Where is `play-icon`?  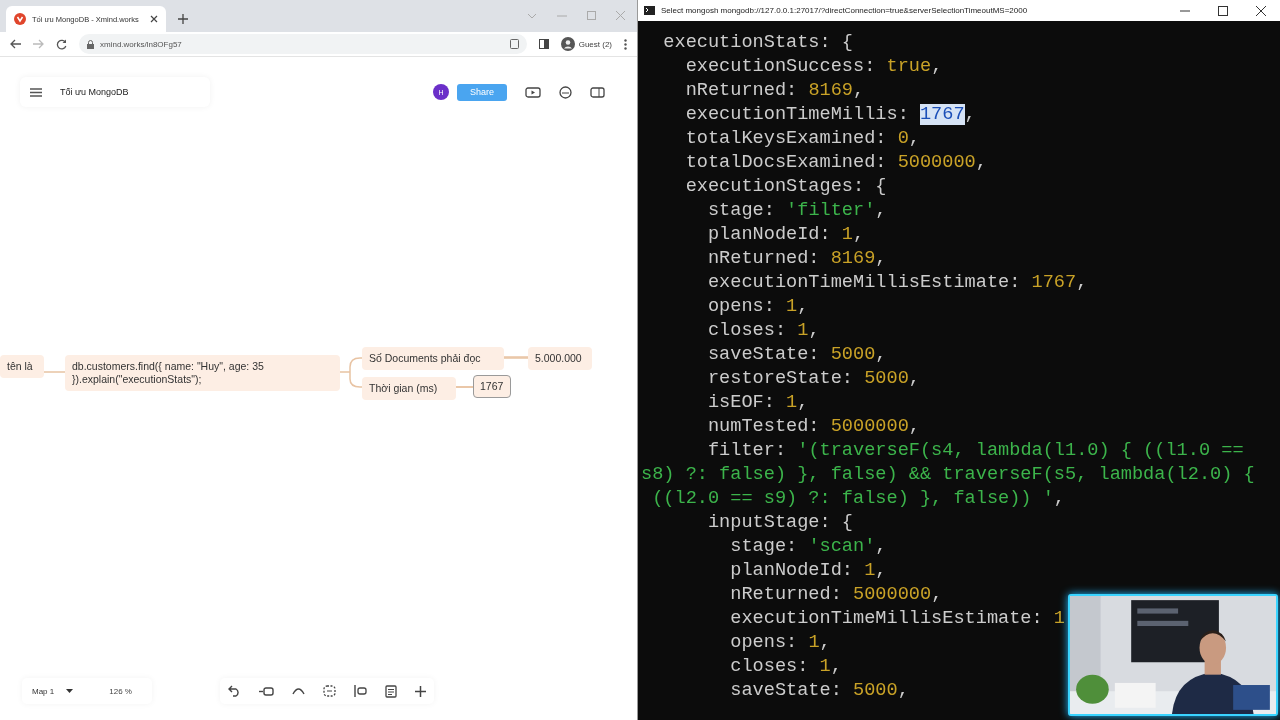 play-icon is located at coordinates (533, 92).